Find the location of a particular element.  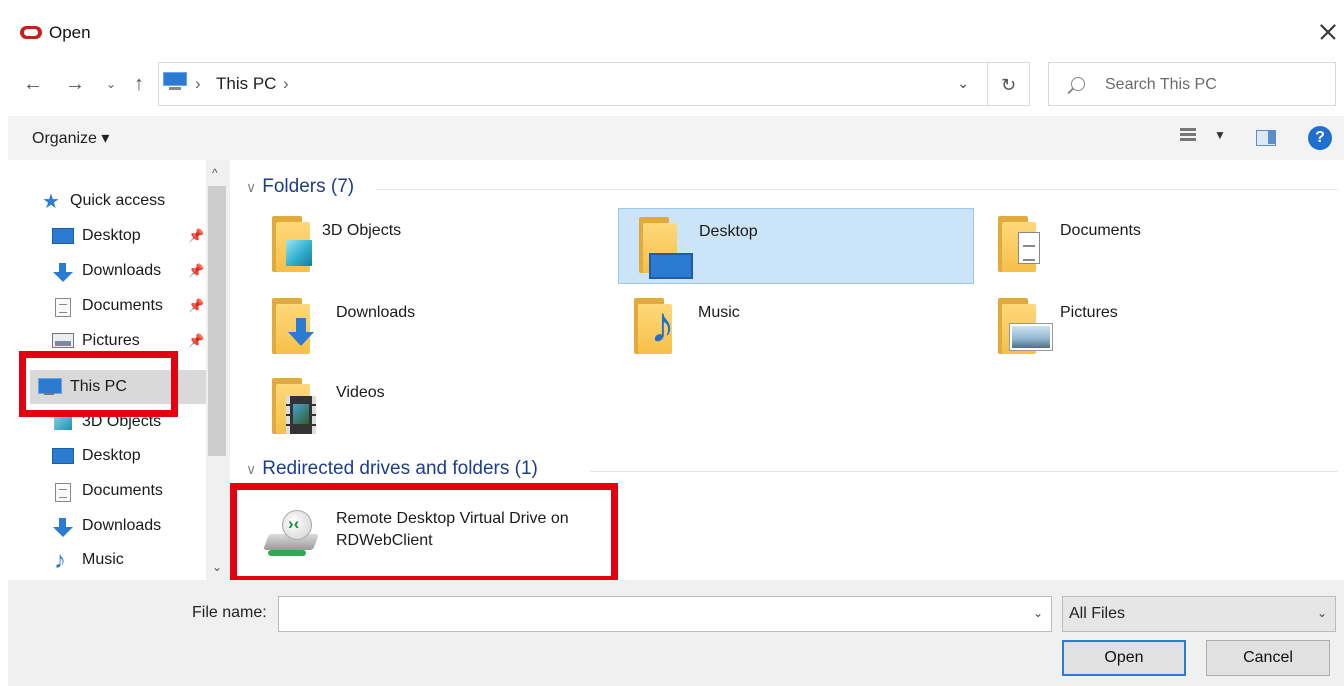

folder-label: Pictures is located at coordinates (1089, 312).